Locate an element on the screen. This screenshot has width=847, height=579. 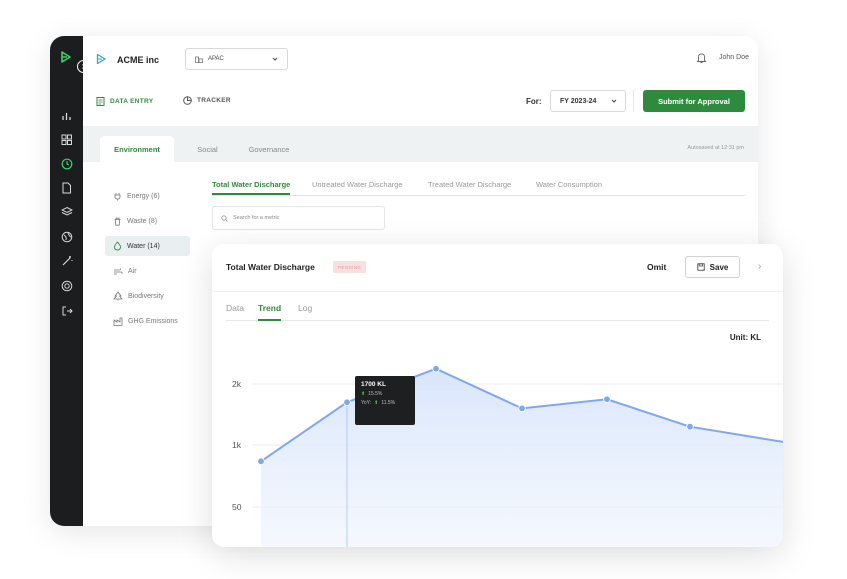
category-label: GHG Emissions is located at coordinates (153, 321).